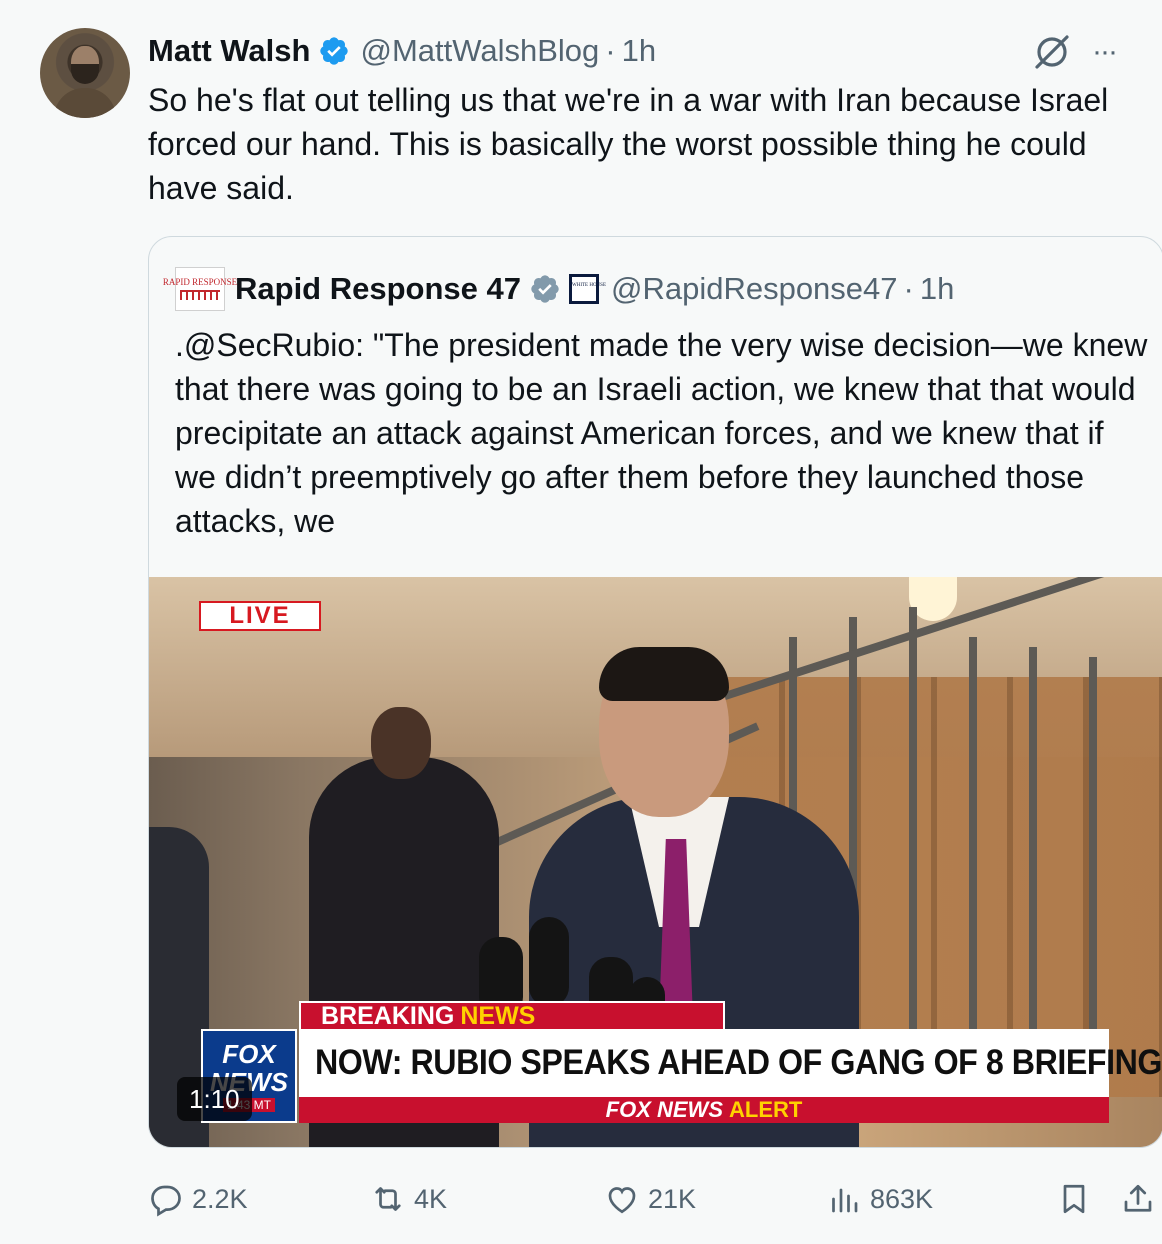 The width and height of the screenshot is (1162, 1244). I want to click on bookmark-button, so click(1078, 1199).